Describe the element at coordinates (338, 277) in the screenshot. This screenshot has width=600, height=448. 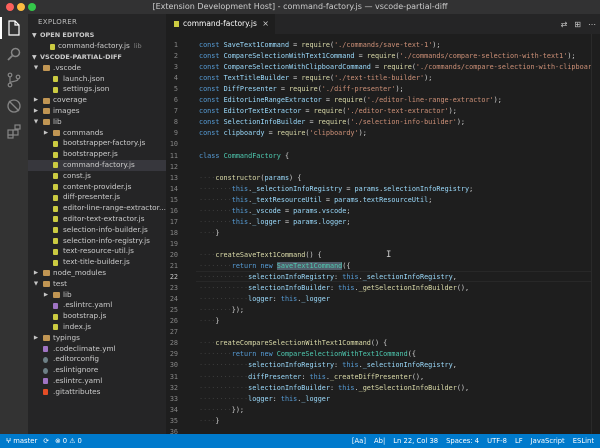
I see `code-token: :` at that location.